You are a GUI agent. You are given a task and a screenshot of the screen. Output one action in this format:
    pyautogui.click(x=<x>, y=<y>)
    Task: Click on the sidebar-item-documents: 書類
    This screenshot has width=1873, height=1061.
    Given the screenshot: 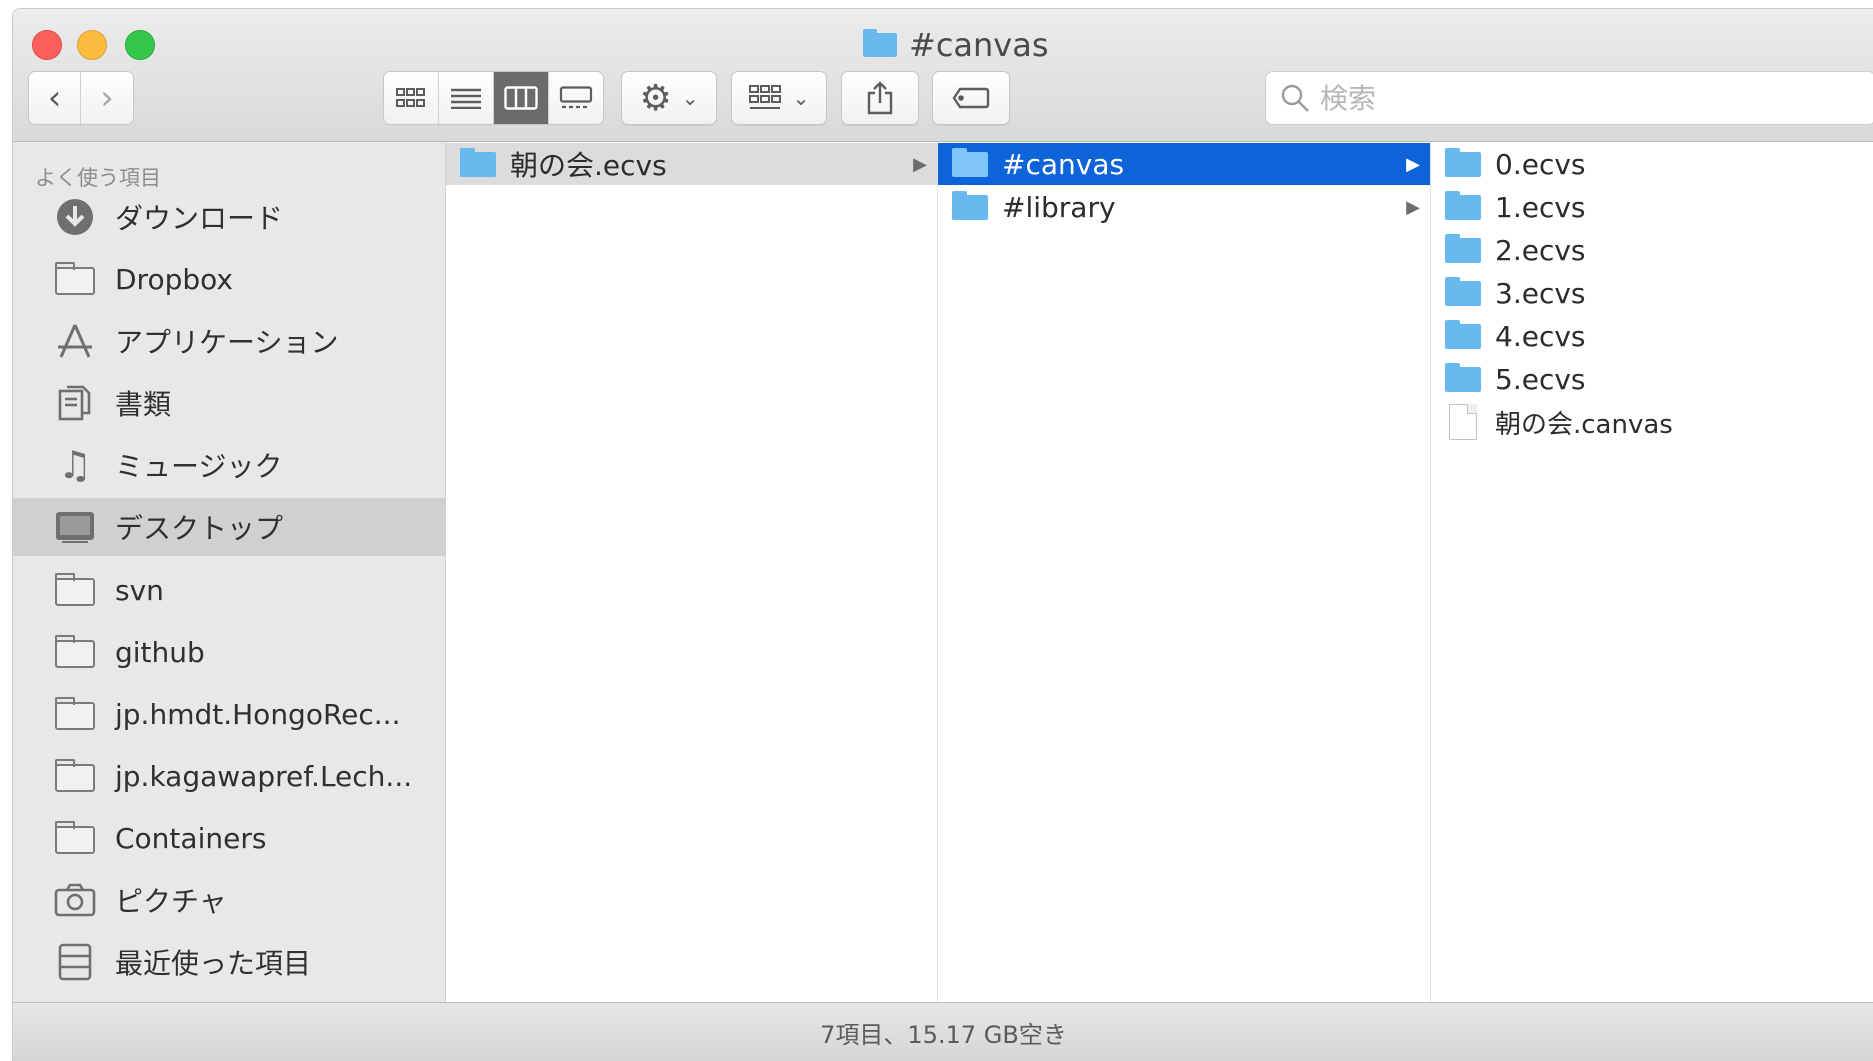 What is the action you would take?
    pyautogui.click(x=229, y=403)
    